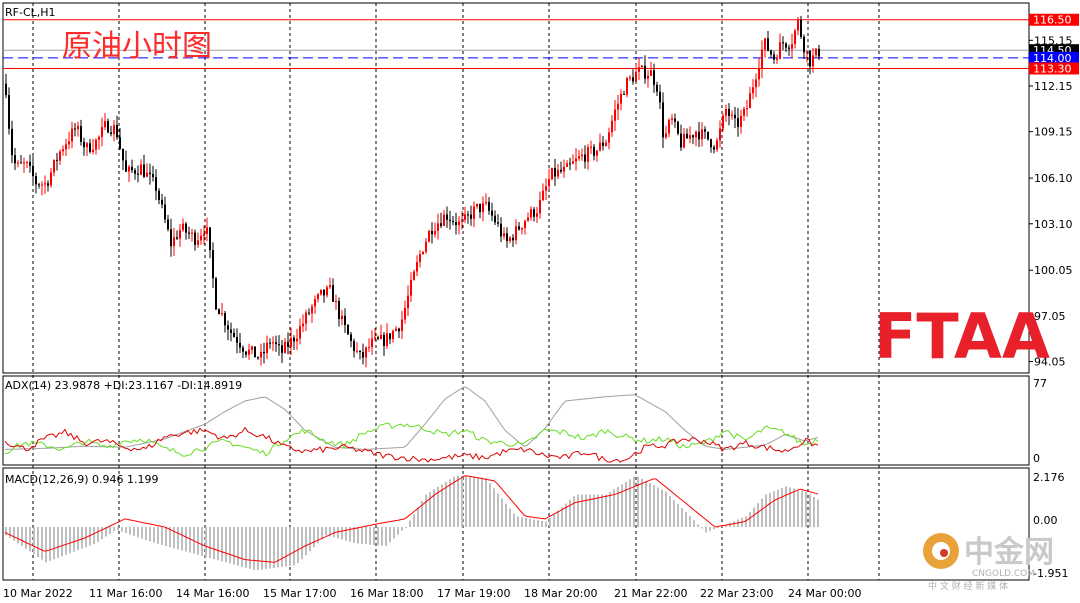 The width and height of the screenshot is (1080, 603). I want to click on symbol-label: RF-CL,H1, so click(30, 12).